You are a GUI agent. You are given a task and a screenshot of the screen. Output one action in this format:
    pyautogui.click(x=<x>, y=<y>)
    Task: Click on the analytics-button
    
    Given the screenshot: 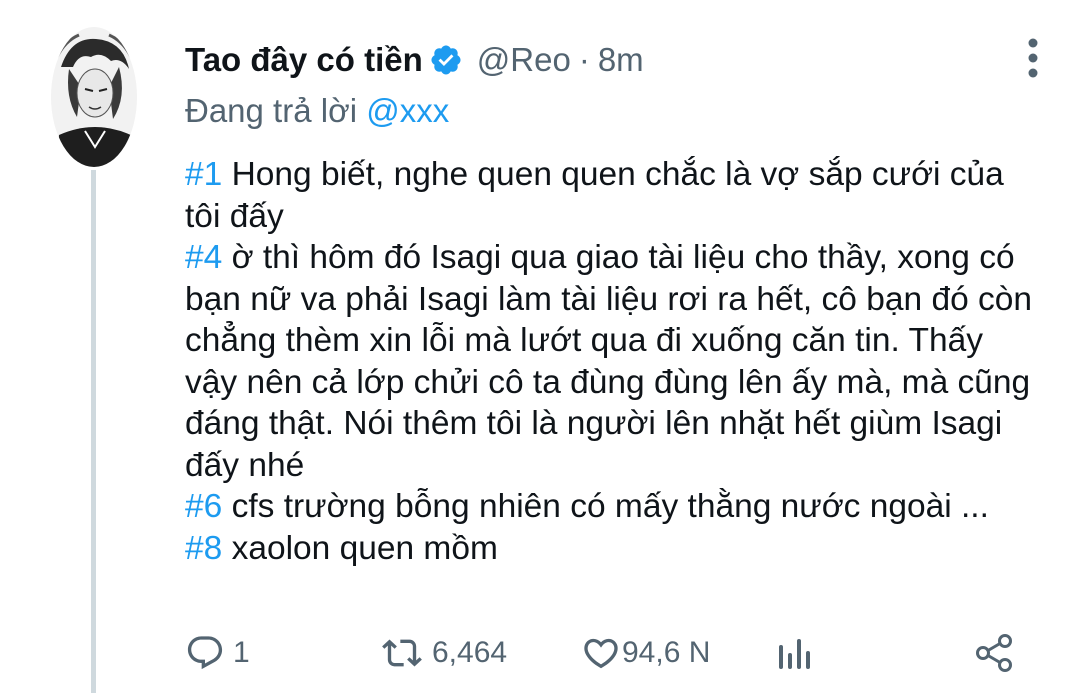 What is the action you would take?
    pyautogui.click(x=794, y=653)
    